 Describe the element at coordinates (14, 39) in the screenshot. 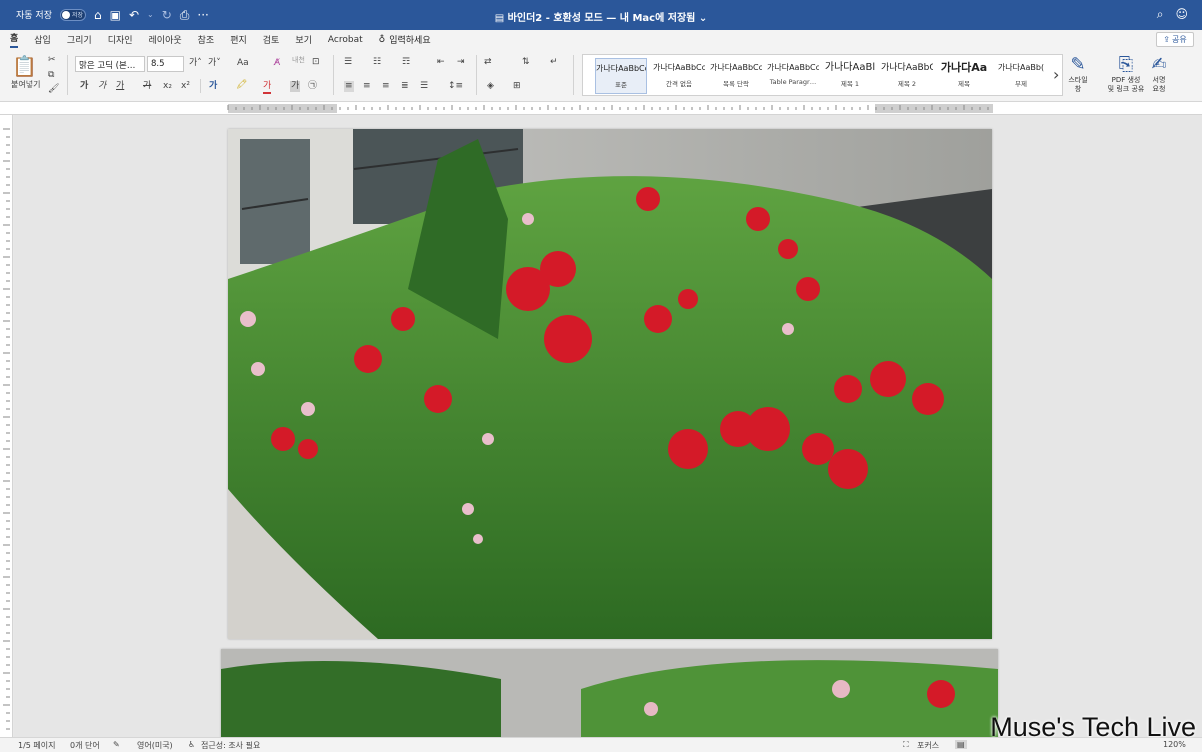

I see `tab-home: 홈` at that location.